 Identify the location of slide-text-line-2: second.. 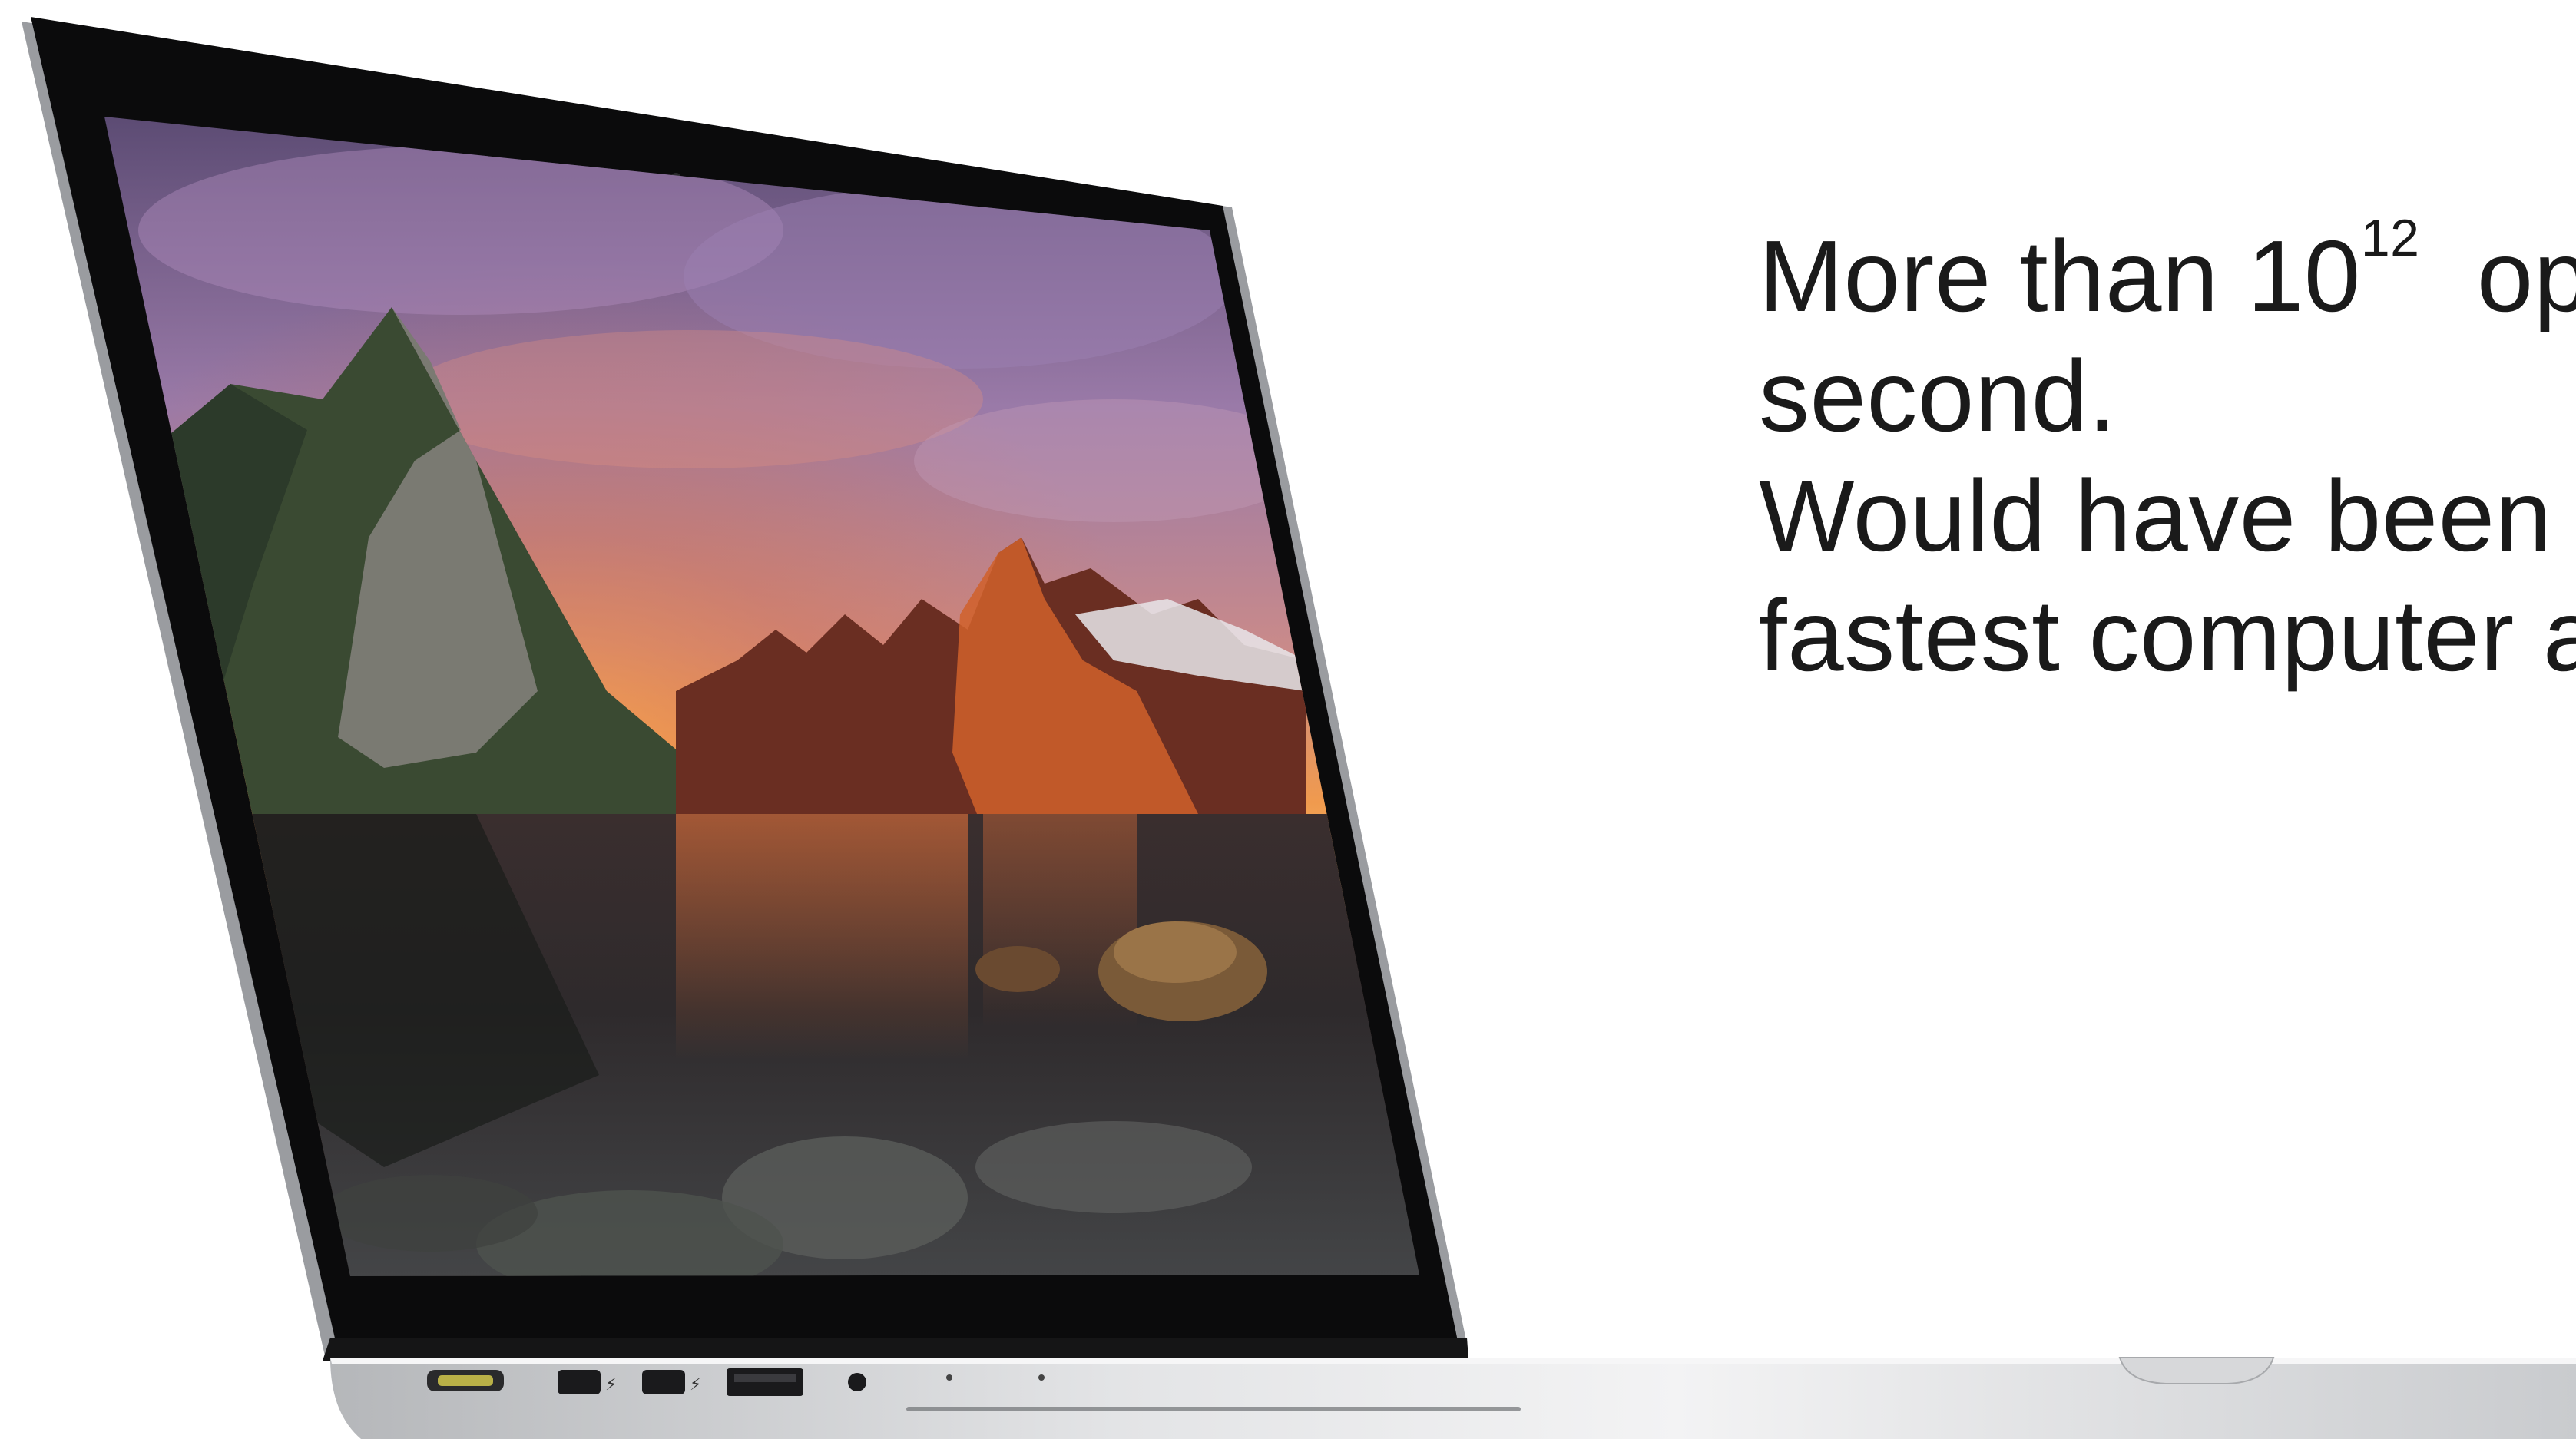
(1938, 396).